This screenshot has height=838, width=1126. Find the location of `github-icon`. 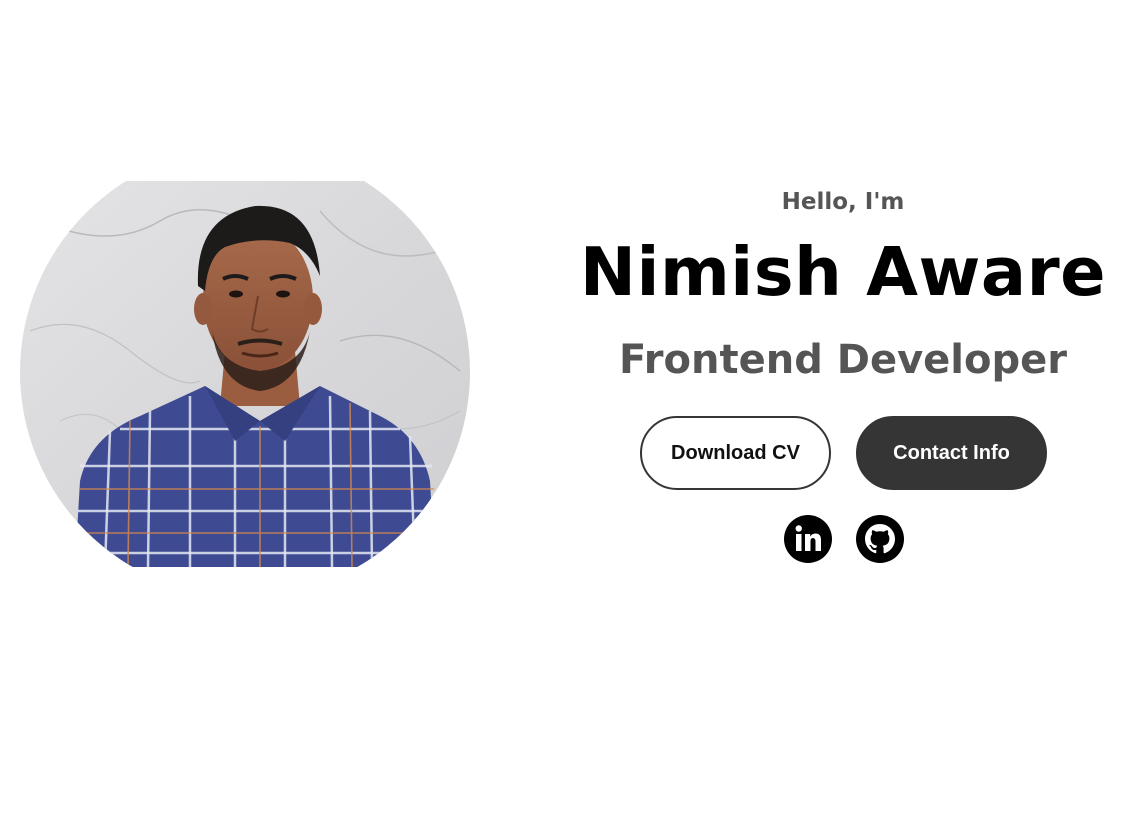

github-icon is located at coordinates (880, 539).